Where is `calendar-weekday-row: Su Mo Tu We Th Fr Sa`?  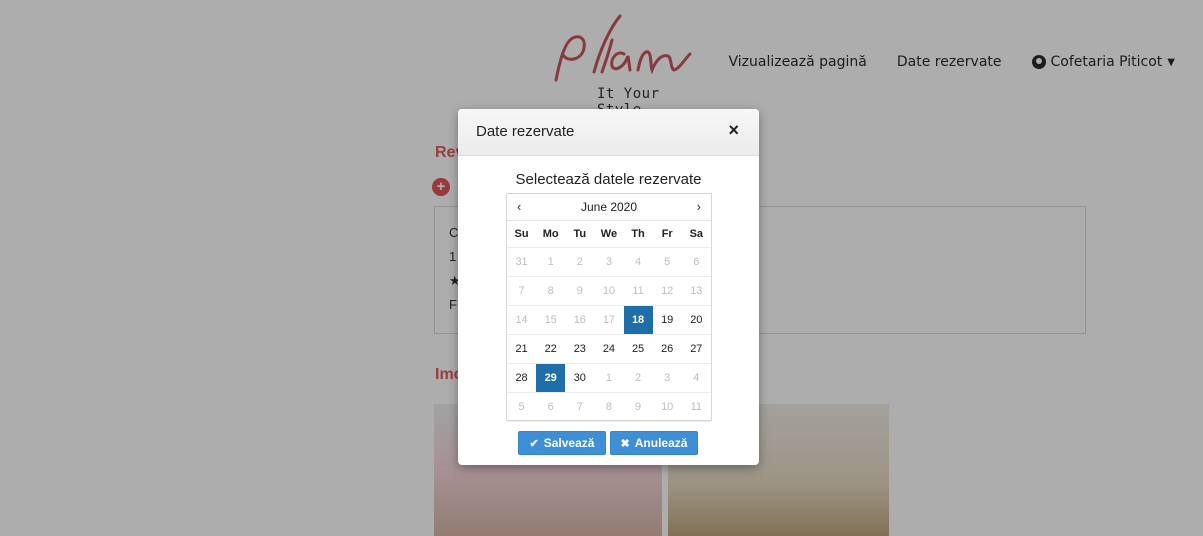
calendar-weekday-row: Su Mo Tu We Th Fr Sa is located at coordinates (609, 234).